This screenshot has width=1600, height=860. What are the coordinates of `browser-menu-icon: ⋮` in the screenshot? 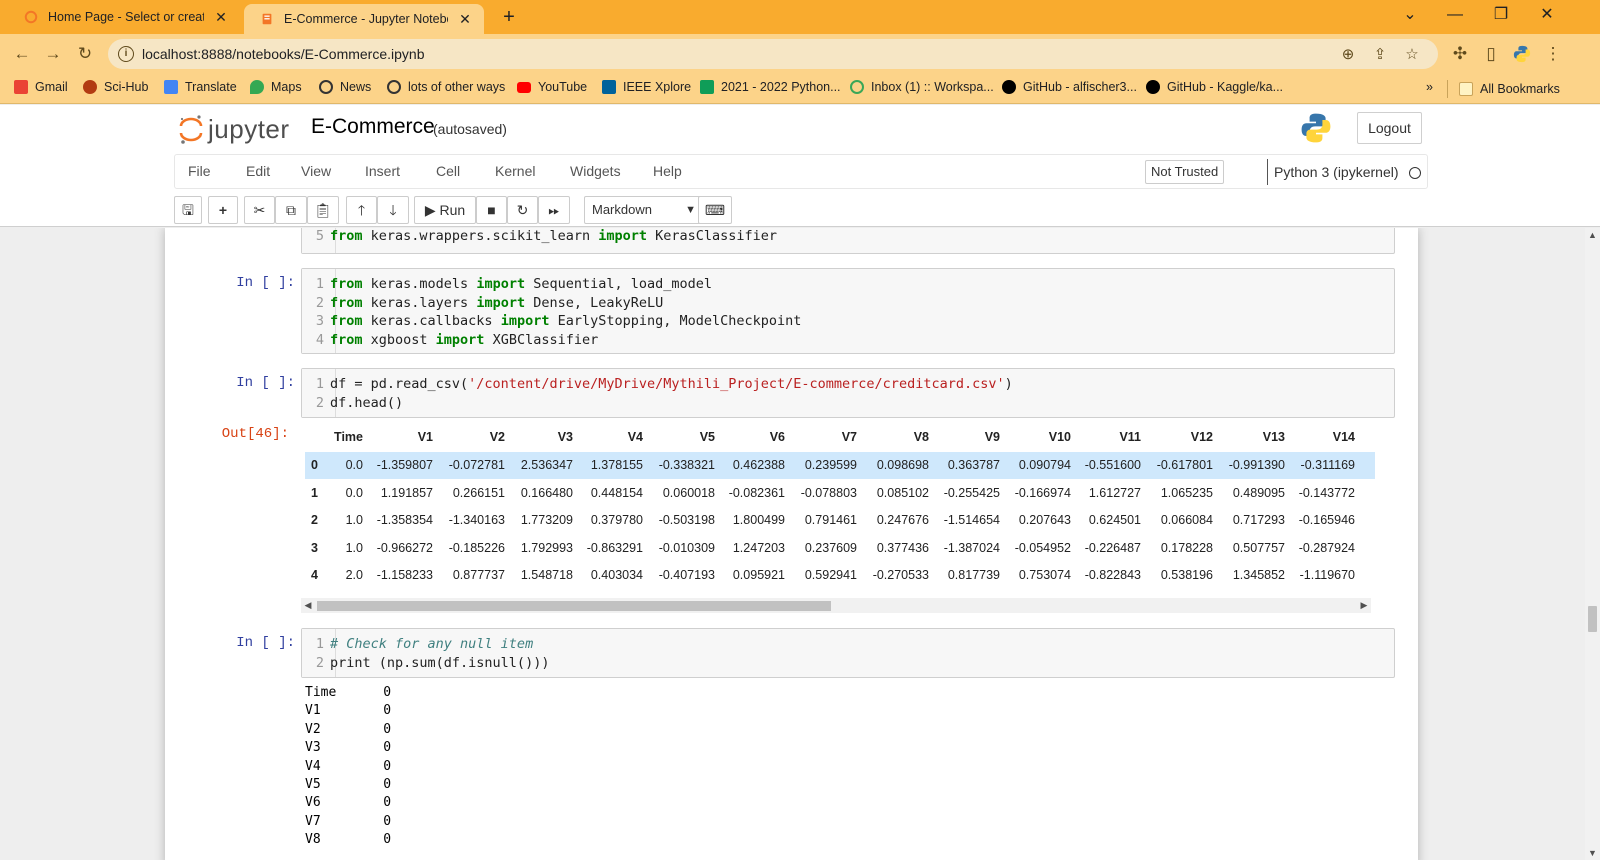 It's located at (1553, 54).